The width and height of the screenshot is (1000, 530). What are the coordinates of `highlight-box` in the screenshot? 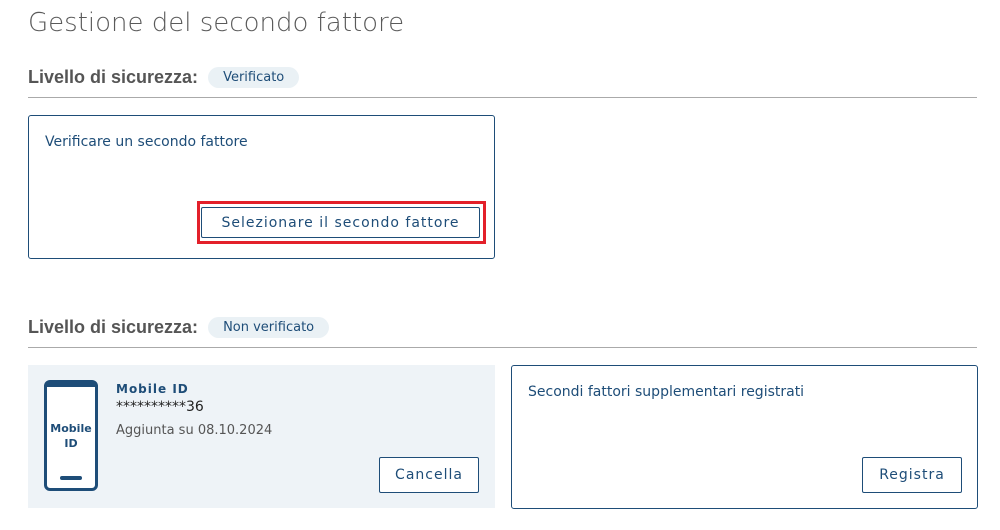 It's located at (341, 222).